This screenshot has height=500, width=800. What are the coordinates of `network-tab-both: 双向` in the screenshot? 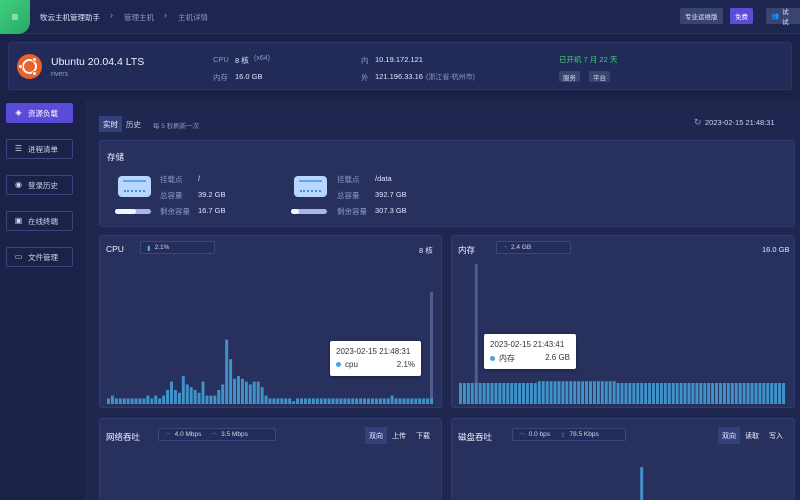 It's located at (376, 435).